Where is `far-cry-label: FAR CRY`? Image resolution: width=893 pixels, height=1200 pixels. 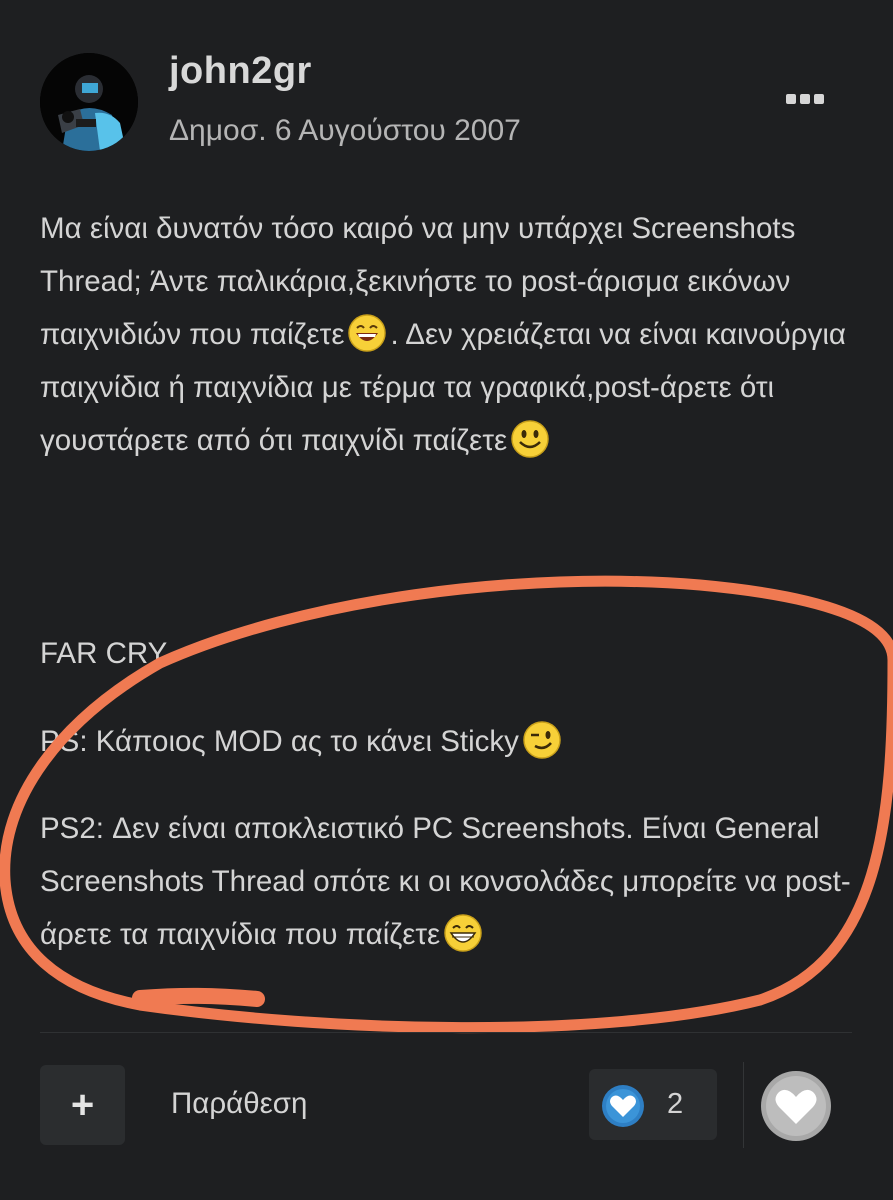 far-cry-label: FAR CRY is located at coordinates (104, 653).